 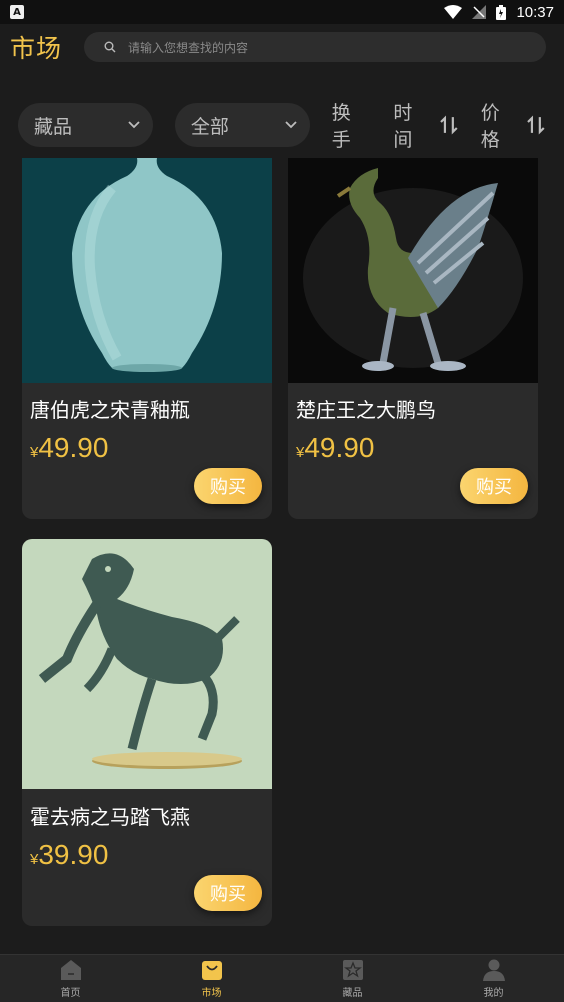 I want to click on sort-time-button: 时间, so click(x=425, y=125).